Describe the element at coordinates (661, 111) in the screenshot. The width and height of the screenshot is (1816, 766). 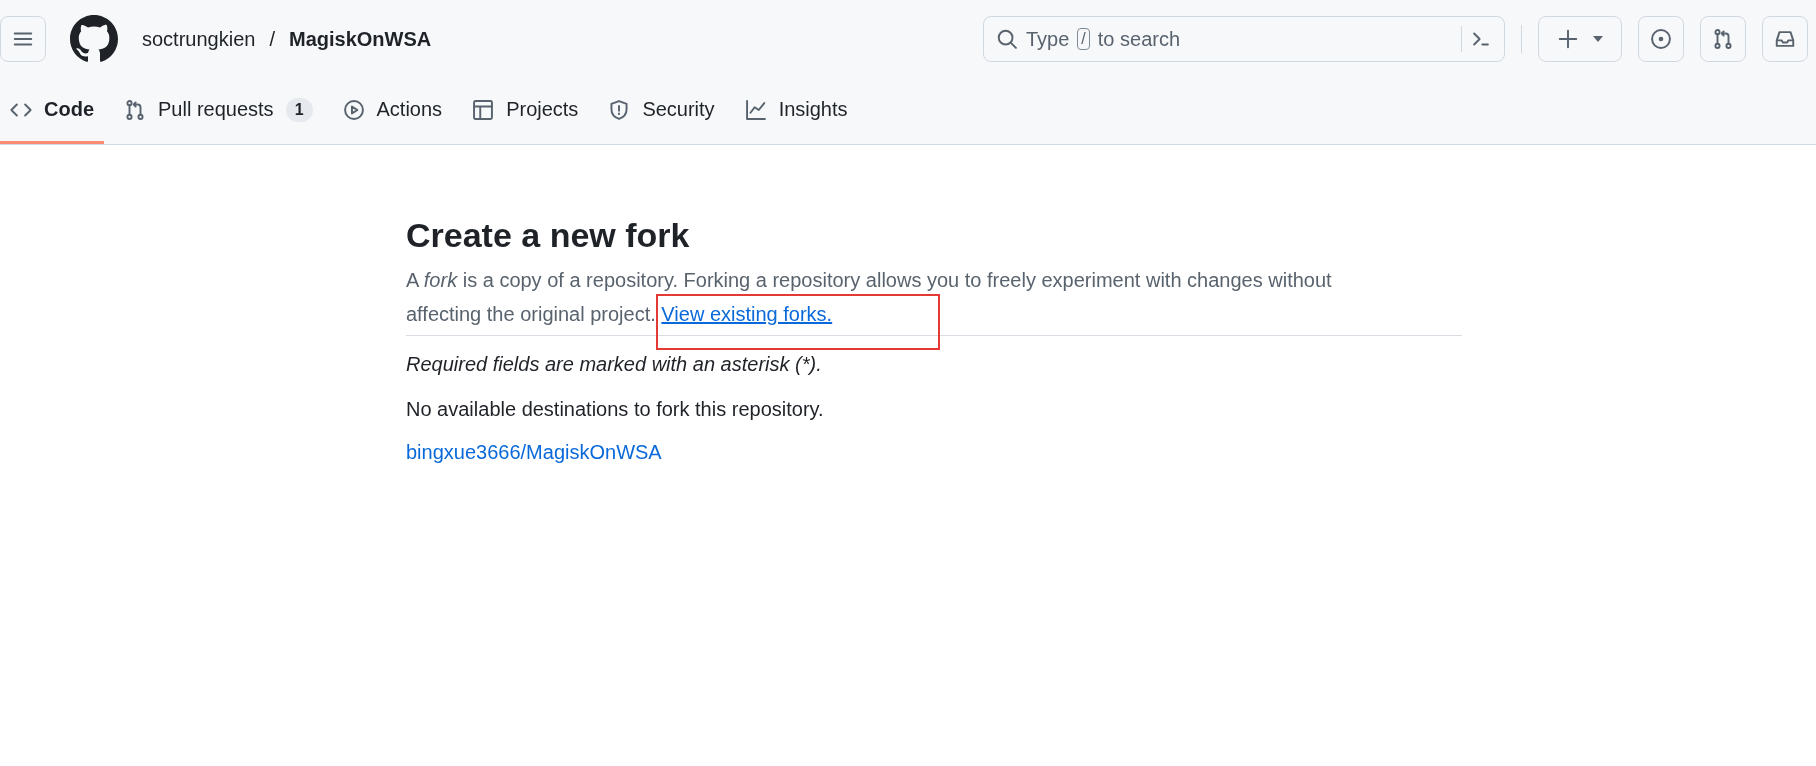
I see `repo-tab: Security` at that location.